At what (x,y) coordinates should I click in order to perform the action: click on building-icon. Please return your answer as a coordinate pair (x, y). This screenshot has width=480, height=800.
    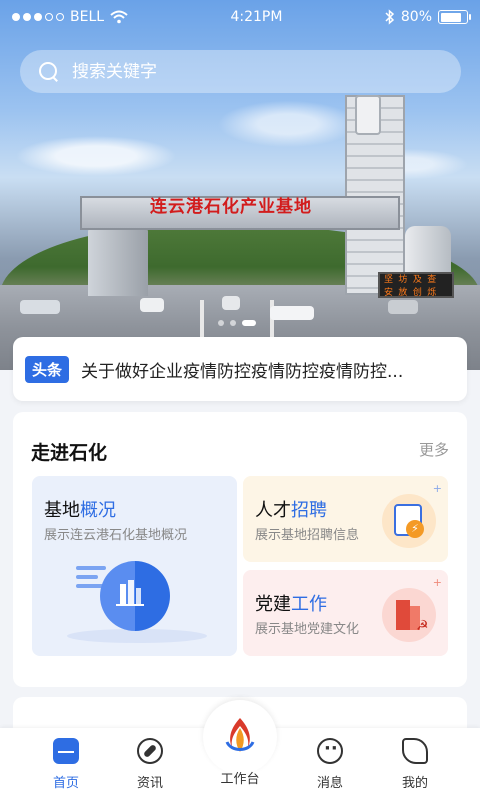
    Looking at the image, I should click on (130, 593).